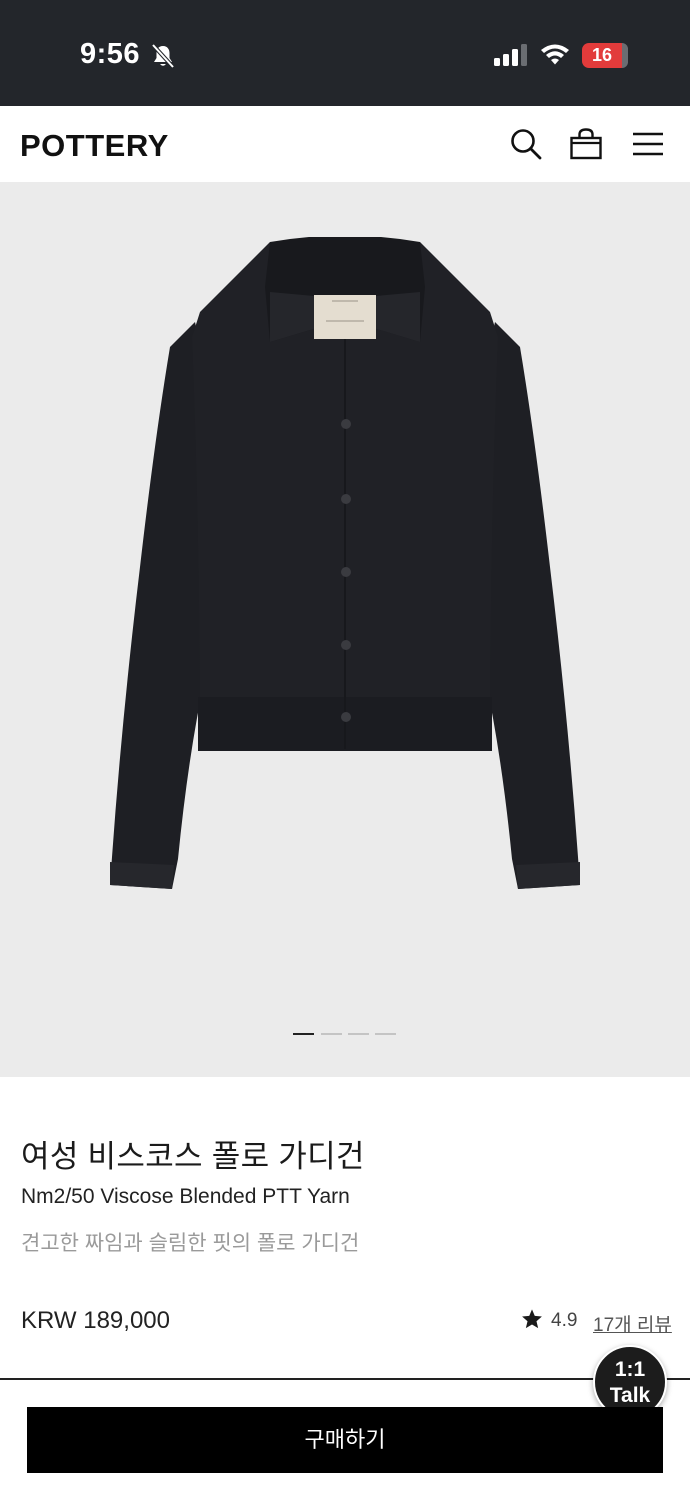 Image resolution: width=690 pixels, height=1500 pixels. I want to click on signal-icon, so click(510, 55).